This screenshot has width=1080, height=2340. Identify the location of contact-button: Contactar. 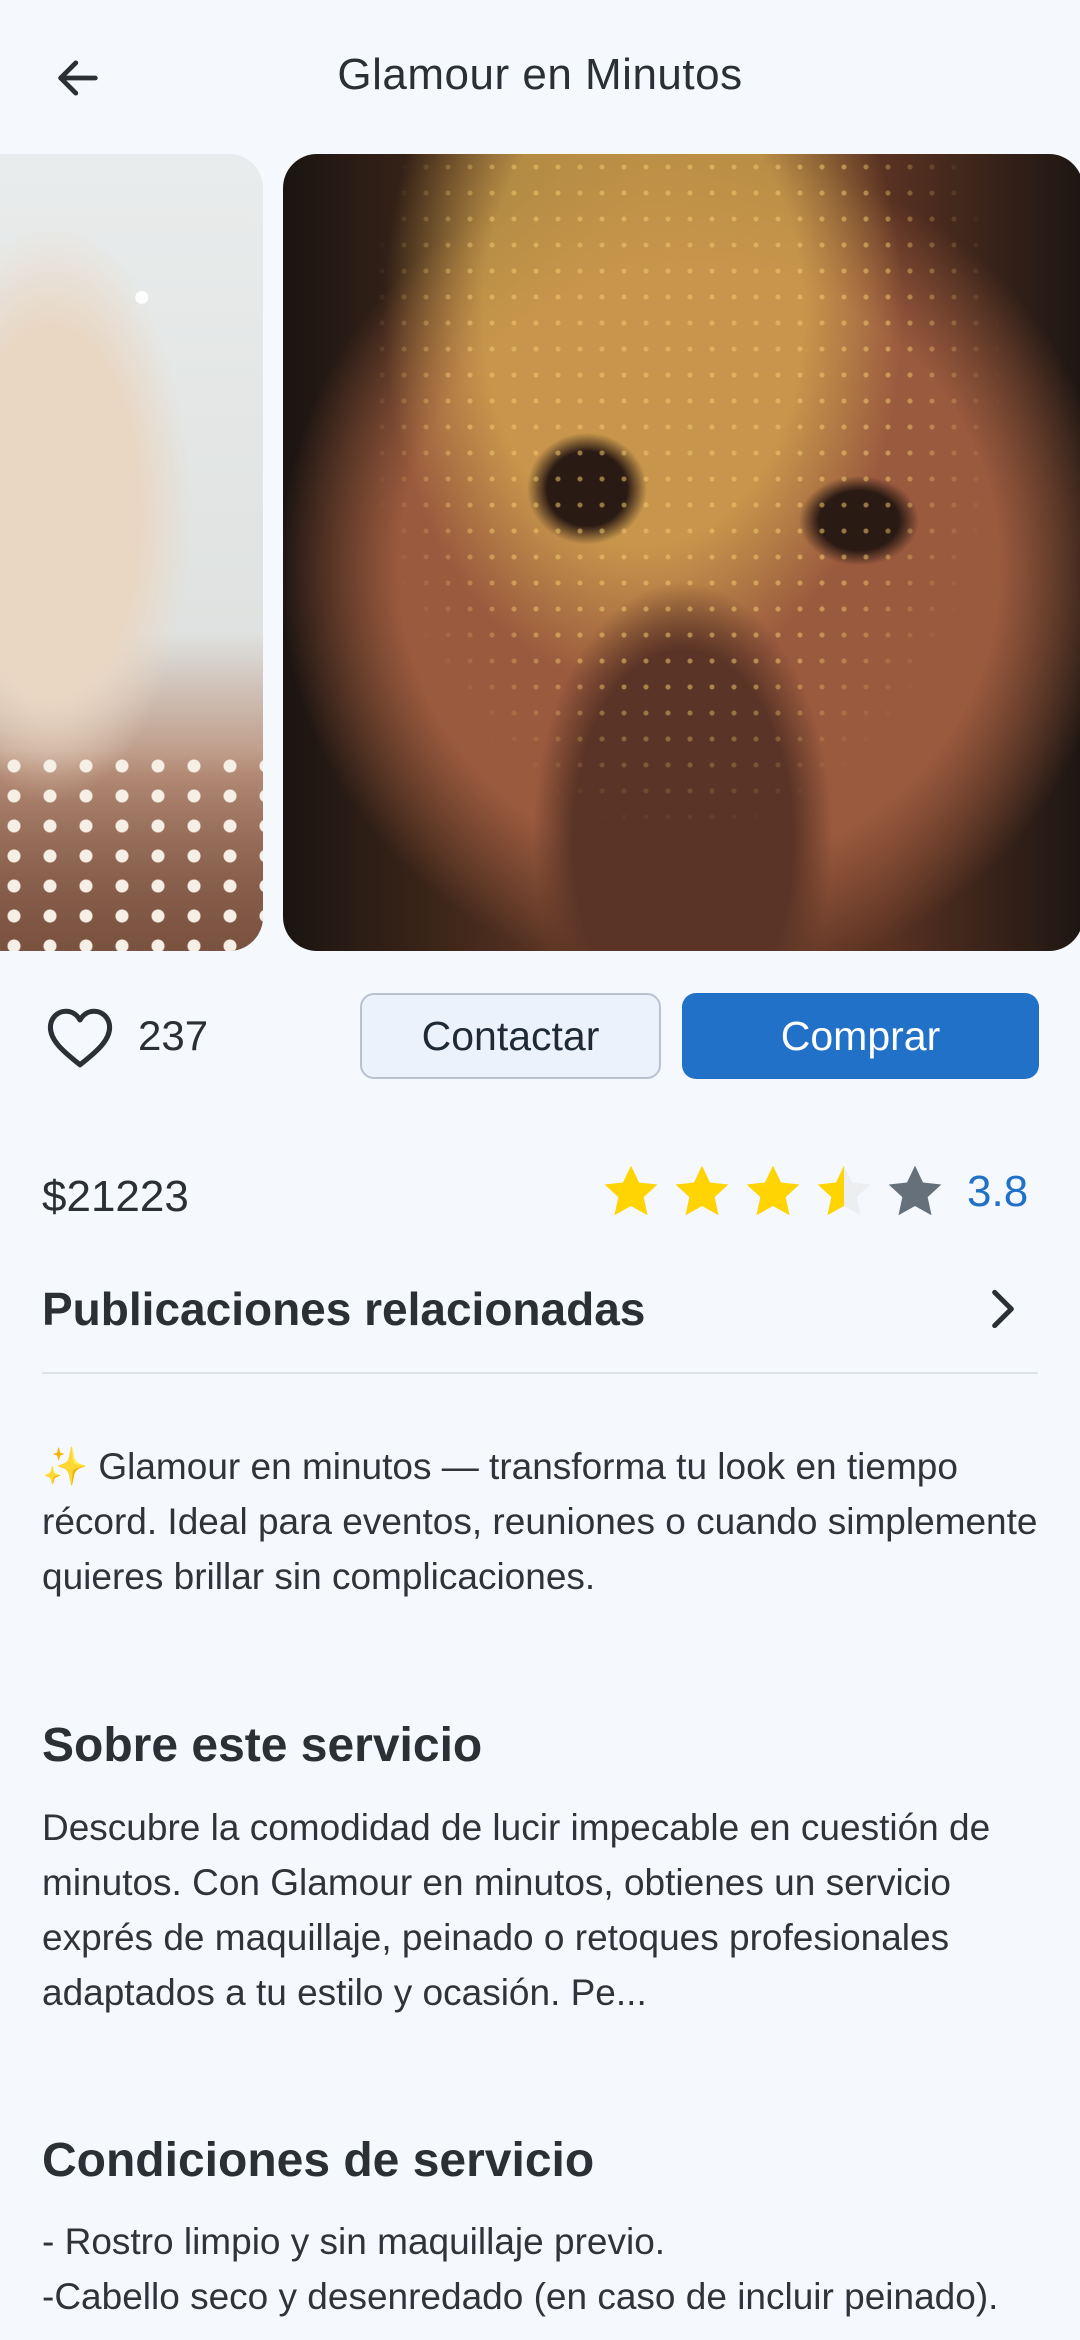
(510, 1036).